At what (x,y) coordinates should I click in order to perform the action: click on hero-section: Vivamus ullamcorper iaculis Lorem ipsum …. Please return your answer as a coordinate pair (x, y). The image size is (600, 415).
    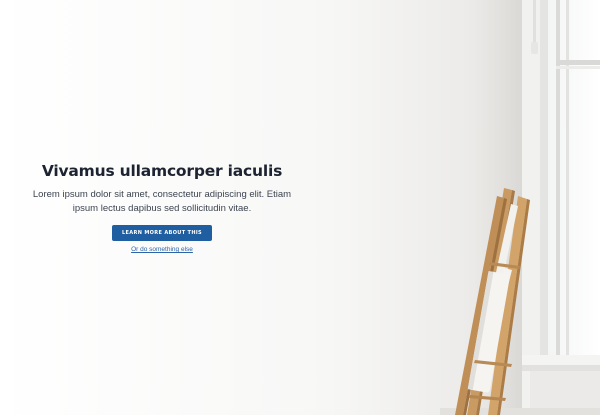
    Looking at the image, I should click on (162, 206).